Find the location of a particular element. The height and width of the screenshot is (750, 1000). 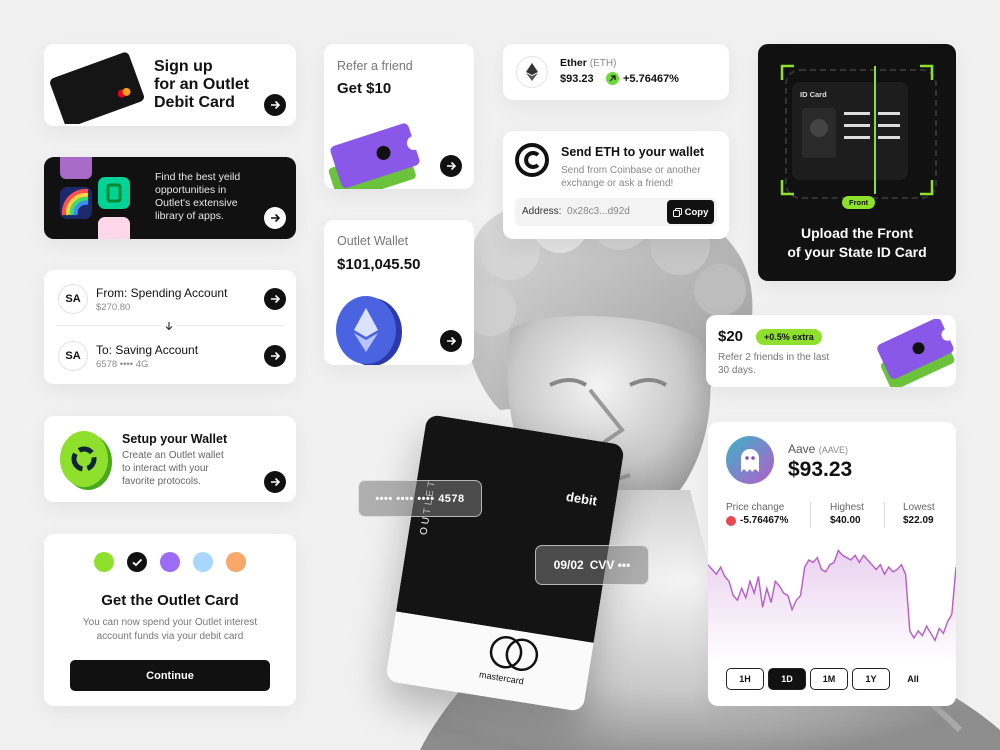

ether-price-card: Ether (ETH) $93.23 +5.76467% is located at coordinates (616, 72).